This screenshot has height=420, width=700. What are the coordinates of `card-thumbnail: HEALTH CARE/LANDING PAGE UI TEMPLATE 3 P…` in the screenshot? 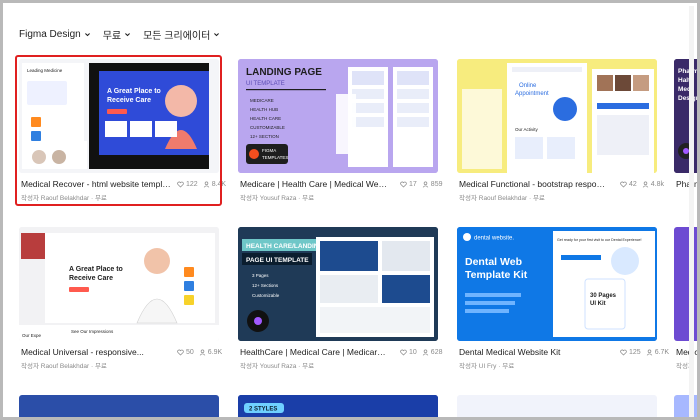 It's located at (338, 284).